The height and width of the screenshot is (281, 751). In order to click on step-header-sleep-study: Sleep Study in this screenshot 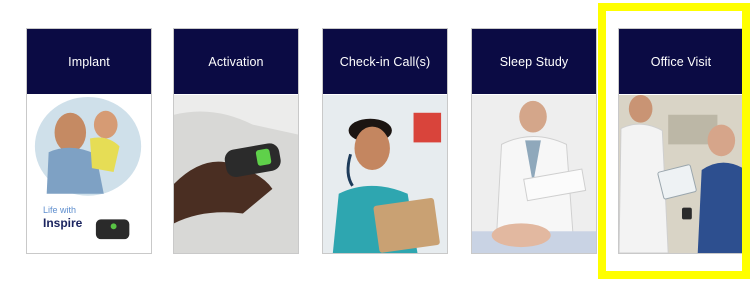, I will do `click(534, 61)`.